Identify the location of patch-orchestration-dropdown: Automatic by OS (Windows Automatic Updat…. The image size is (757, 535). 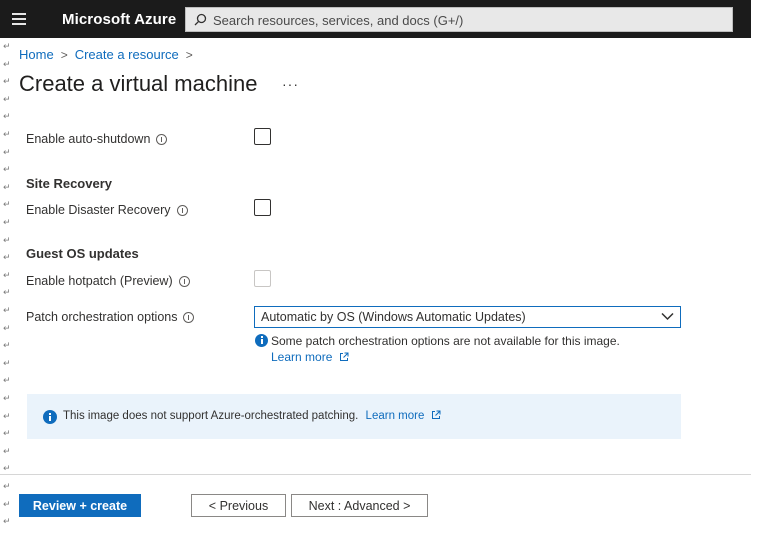
(467, 317).